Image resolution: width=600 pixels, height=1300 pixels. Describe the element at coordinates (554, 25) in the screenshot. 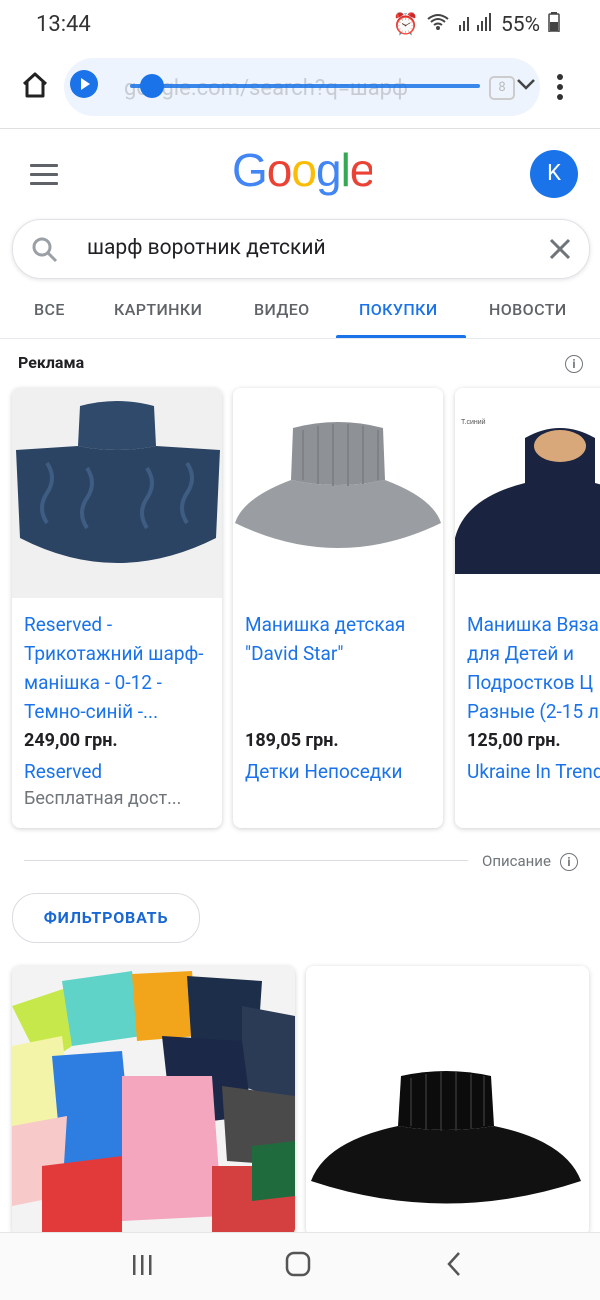

I see `battery-icon` at that location.